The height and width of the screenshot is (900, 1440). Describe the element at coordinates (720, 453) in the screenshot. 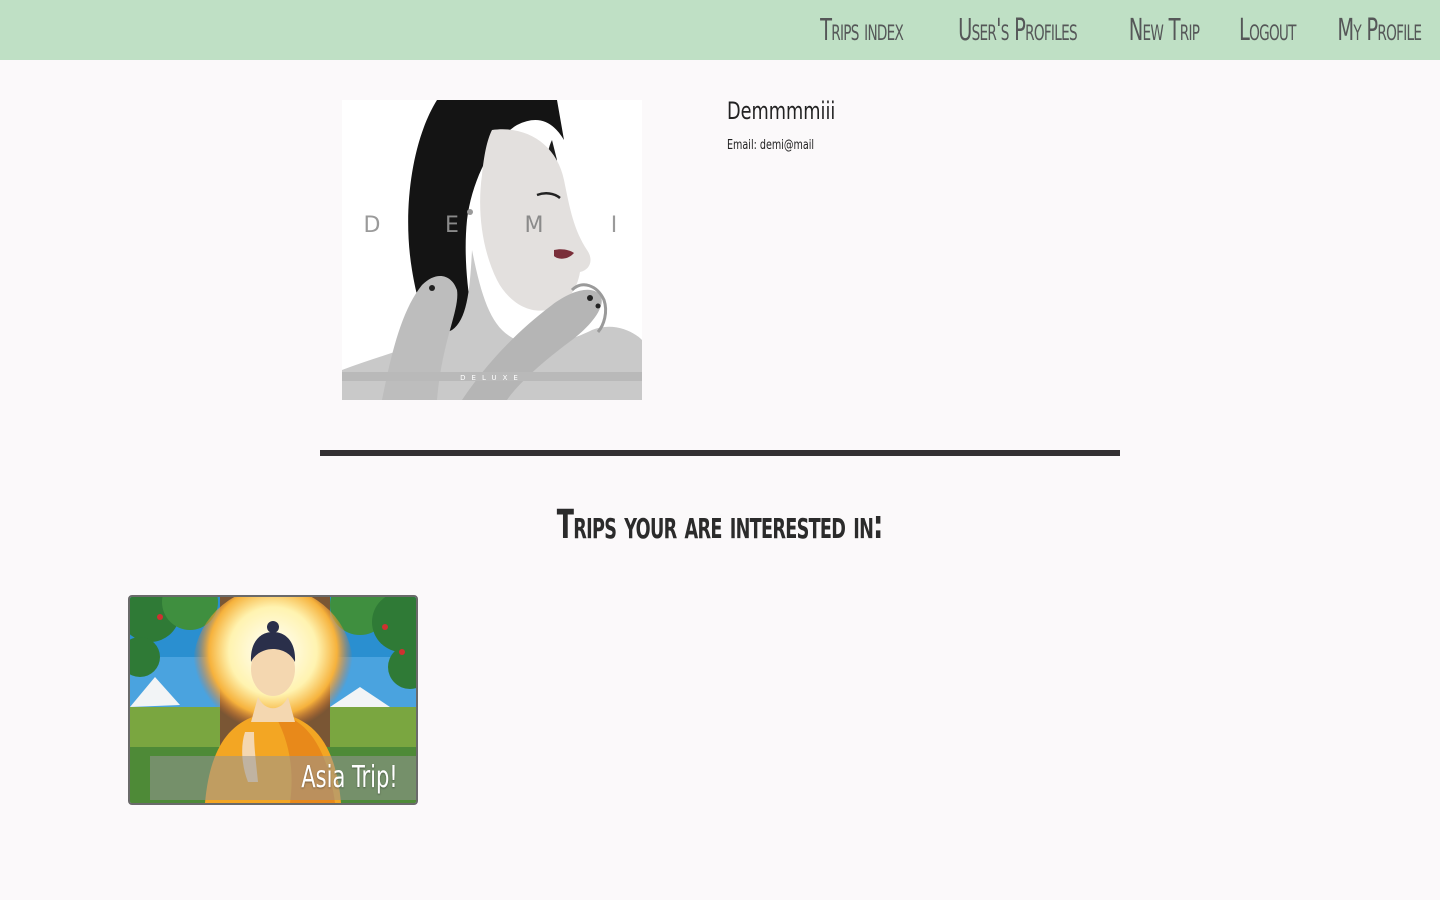

I see `section-divider` at that location.